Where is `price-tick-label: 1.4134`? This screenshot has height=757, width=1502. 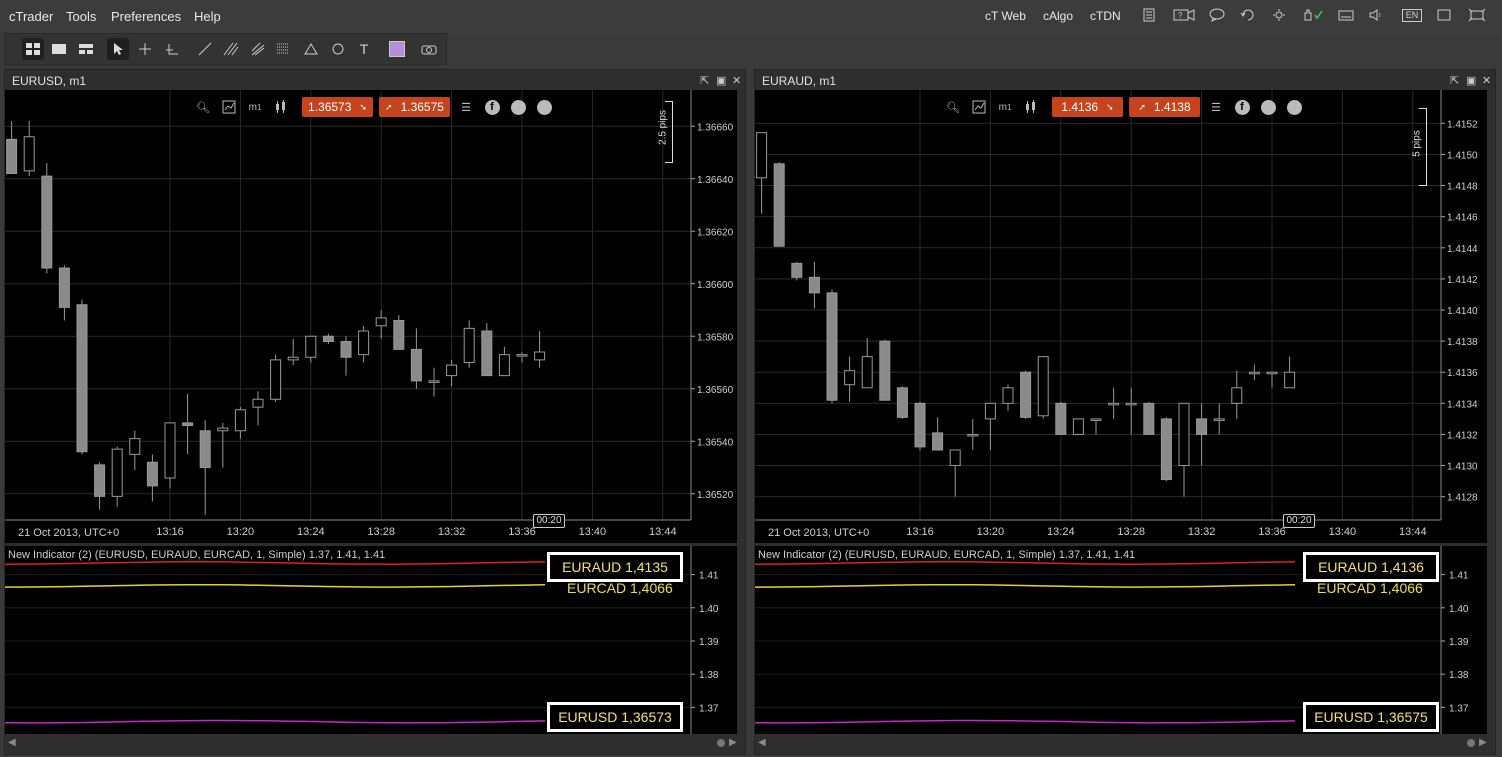
price-tick-label: 1.4134 is located at coordinates (1462, 404).